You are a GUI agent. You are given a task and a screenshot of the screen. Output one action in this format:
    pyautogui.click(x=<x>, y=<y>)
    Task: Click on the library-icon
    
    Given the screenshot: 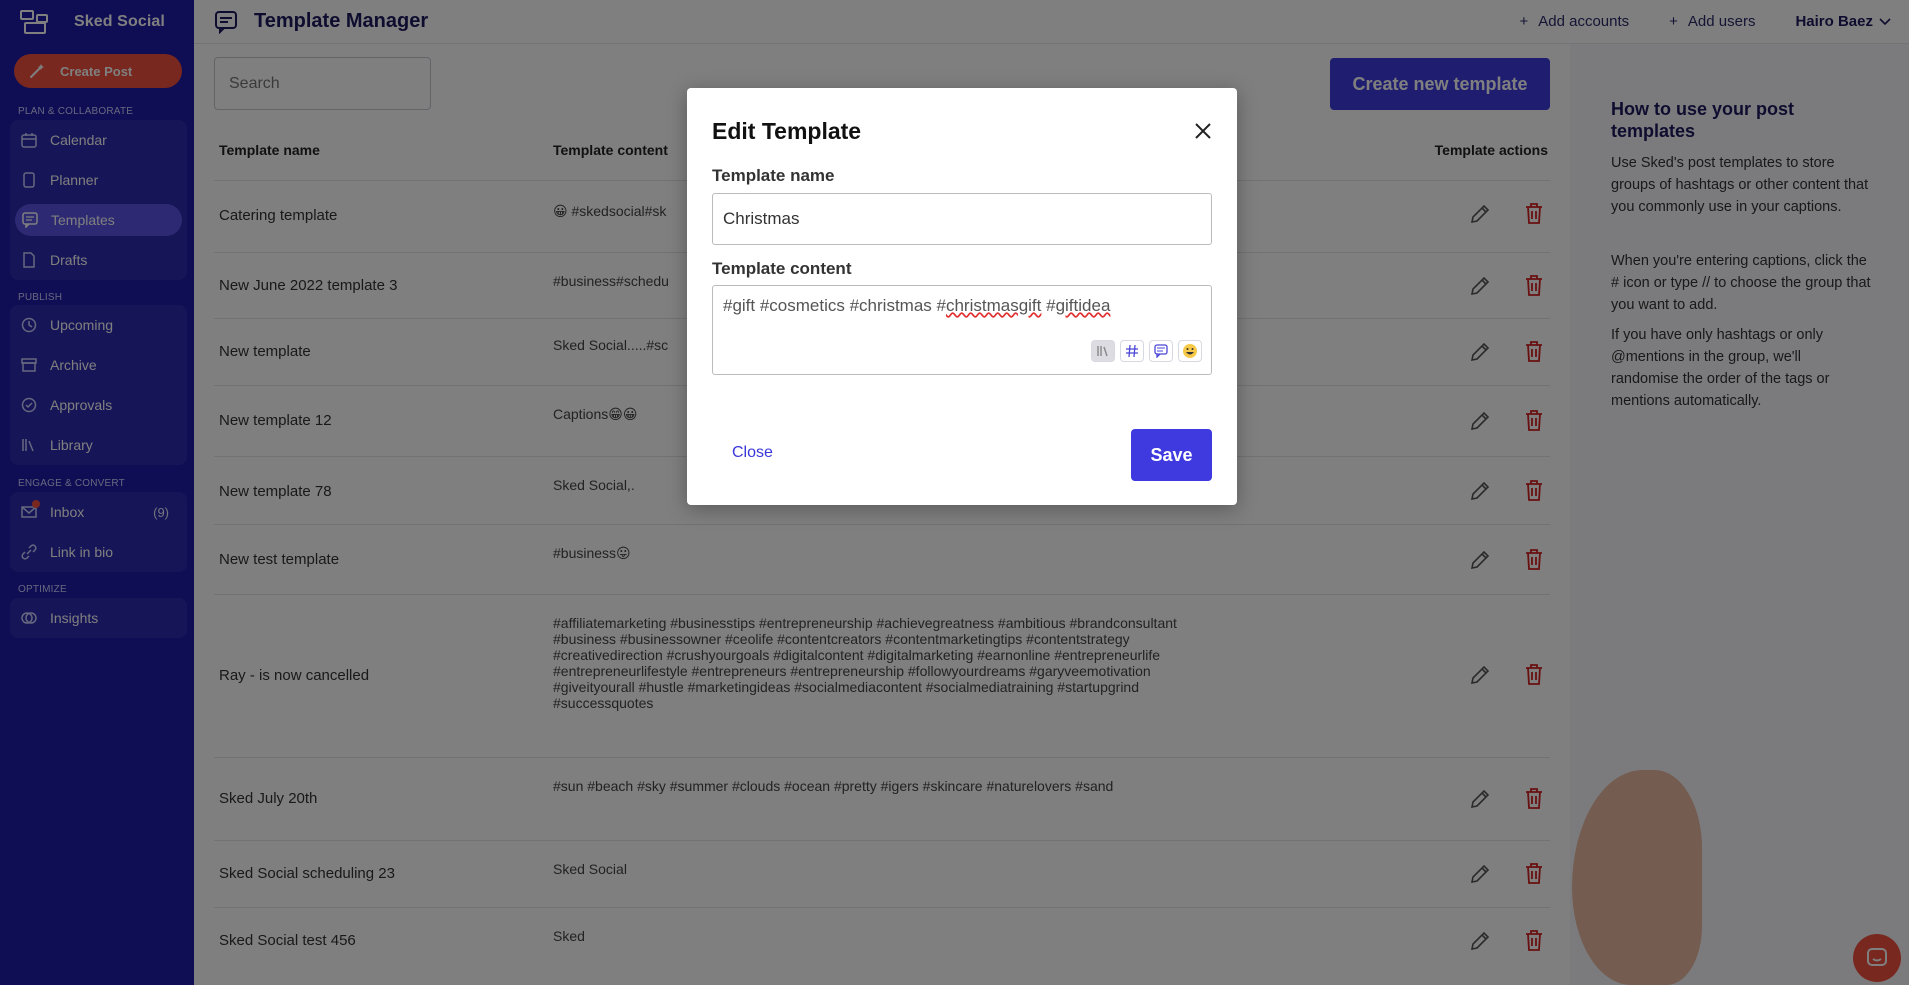 What is the action you would take?
    pyautogui.click(x=1103, y=351)
    